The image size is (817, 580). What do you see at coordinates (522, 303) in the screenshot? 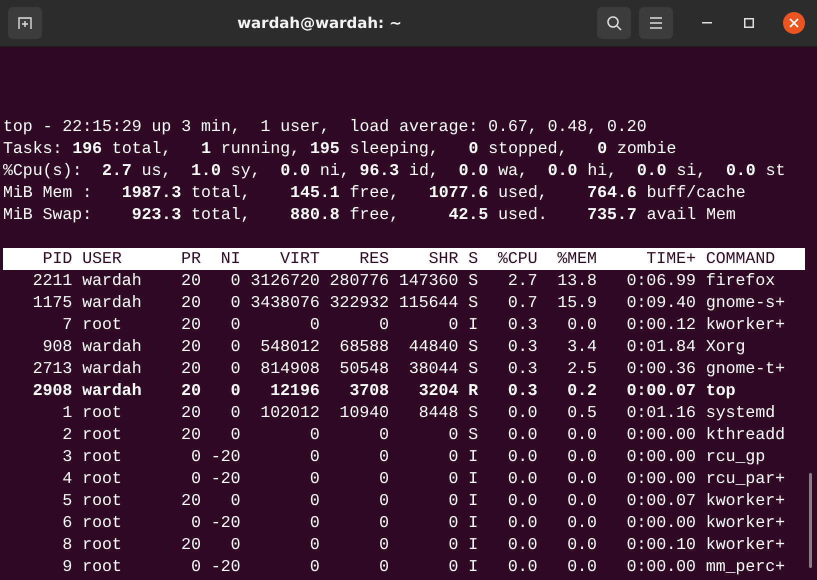
I see `table-cell-text: 0.7` at bounding box center [522, 303].